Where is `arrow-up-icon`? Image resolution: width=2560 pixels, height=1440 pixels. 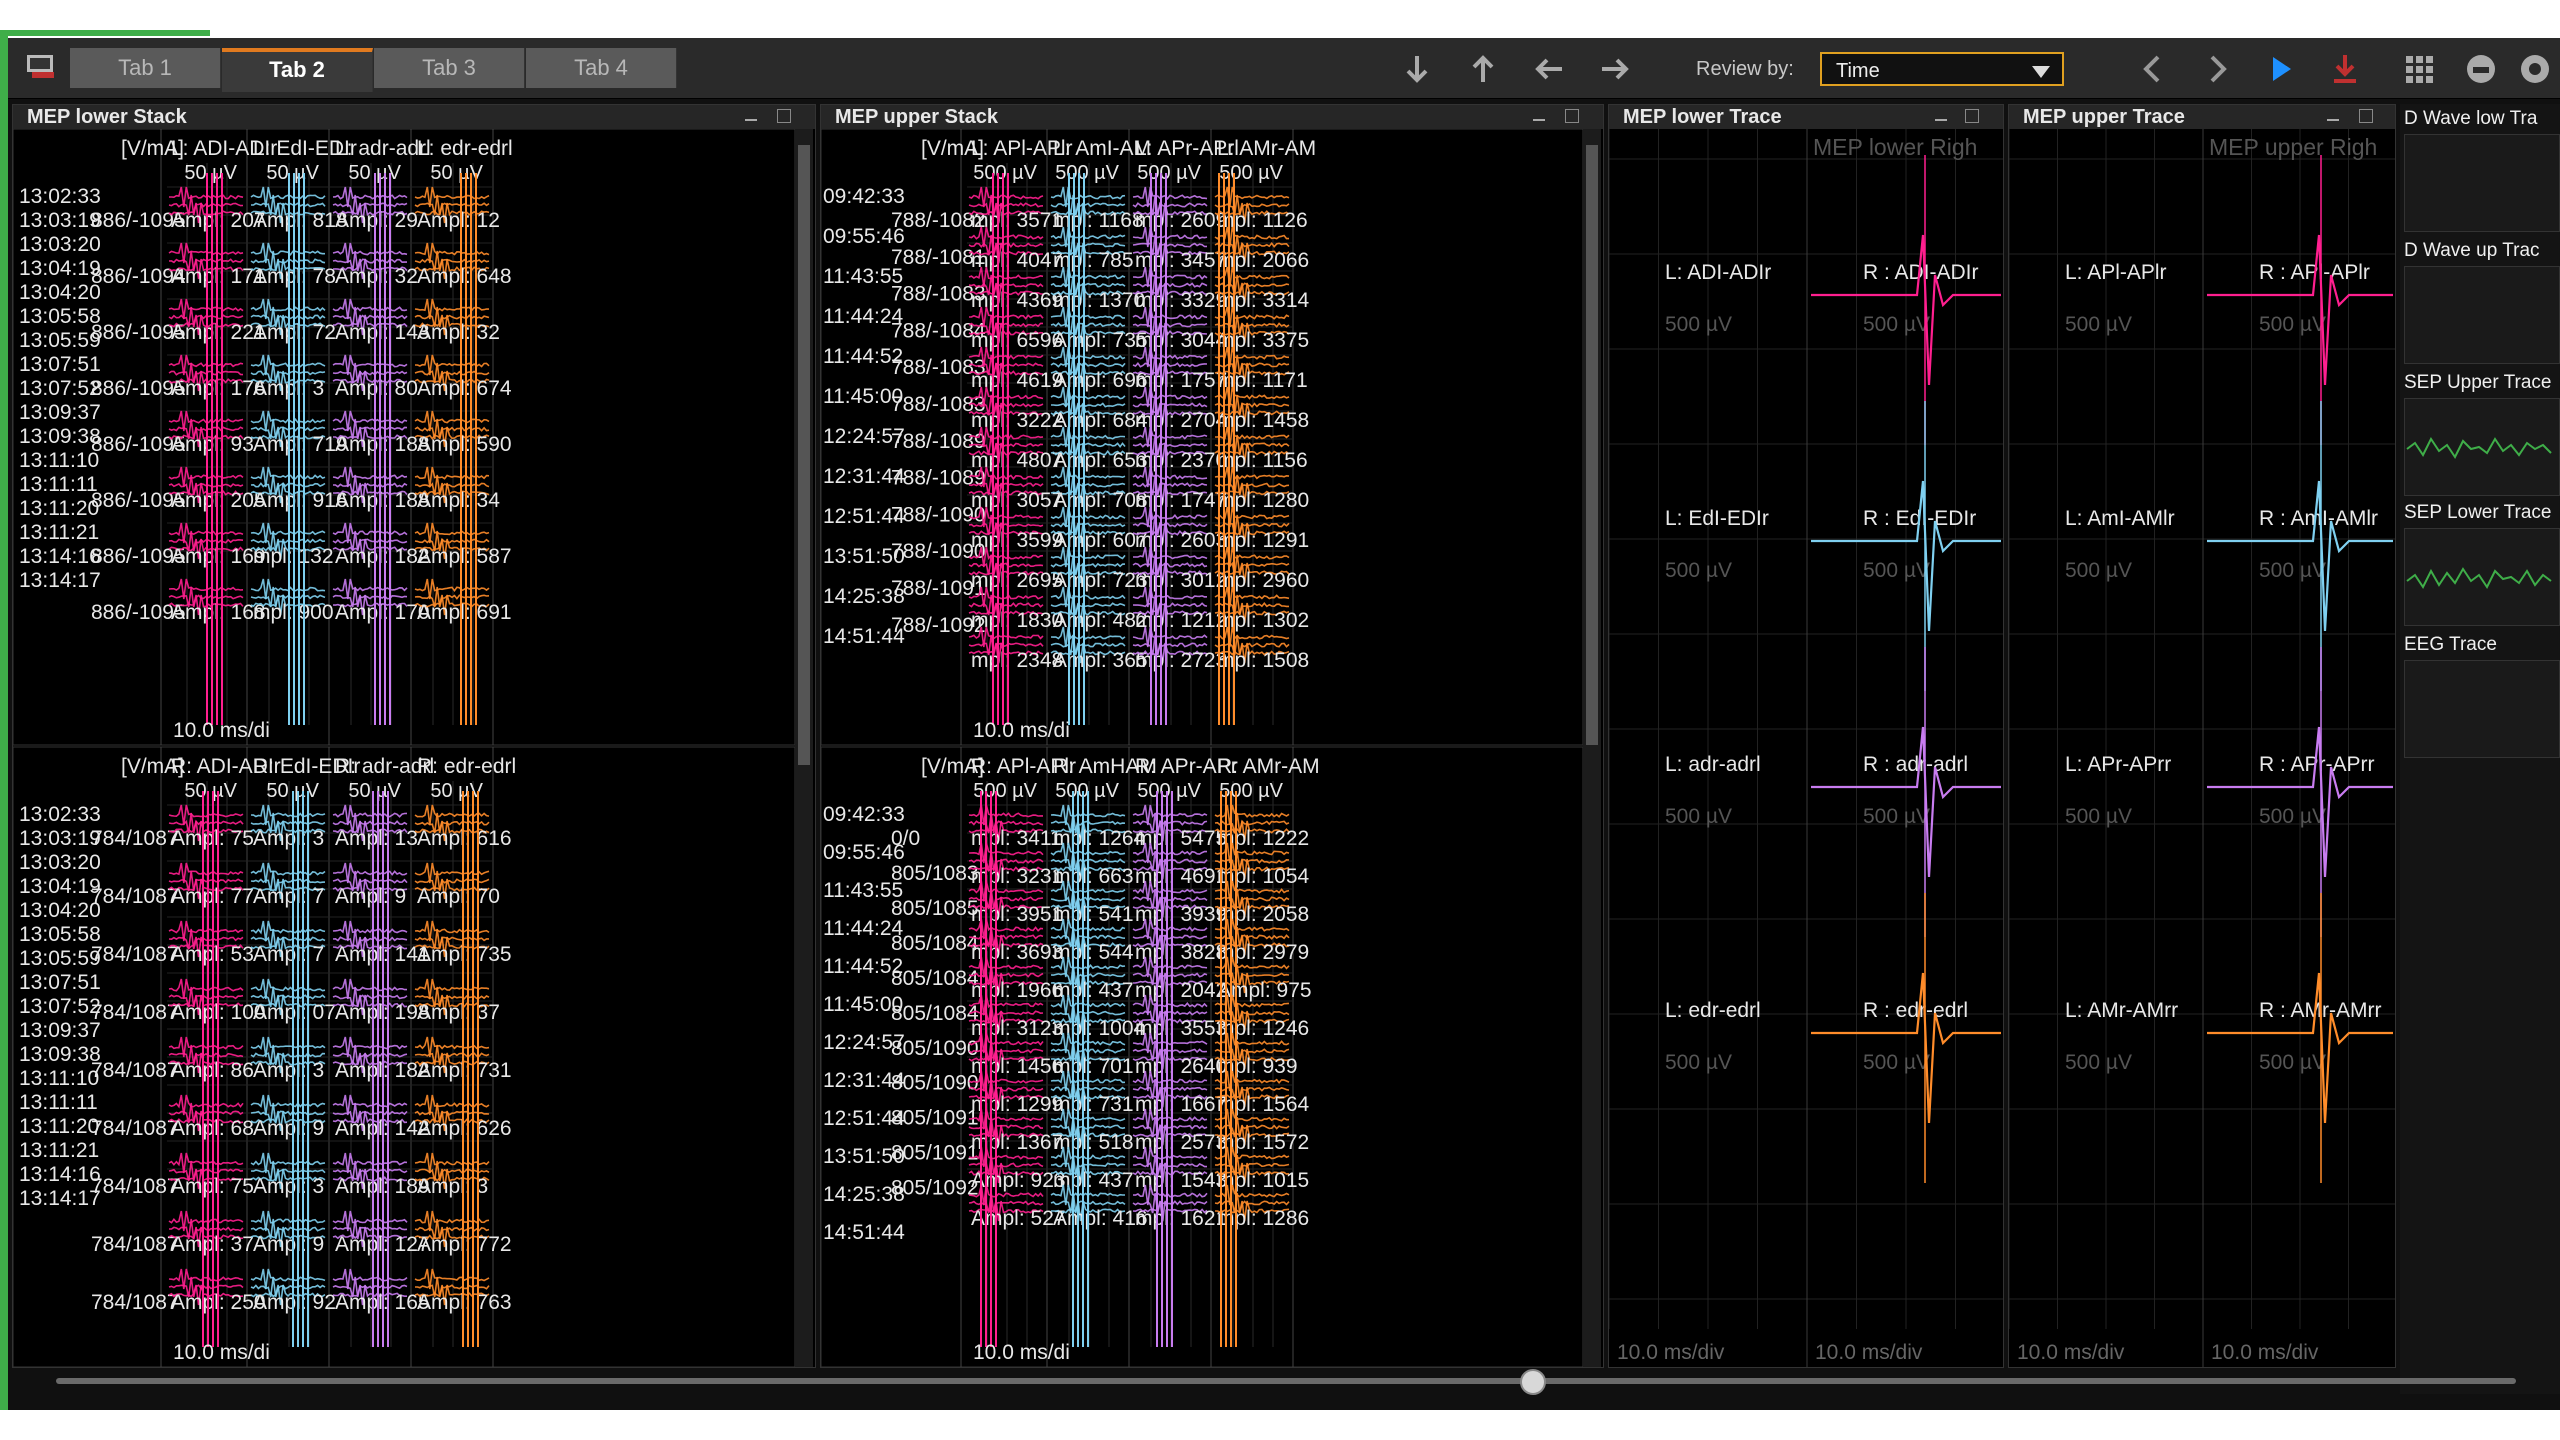
arrow-up-icon is located at coordinates (1483, 69).